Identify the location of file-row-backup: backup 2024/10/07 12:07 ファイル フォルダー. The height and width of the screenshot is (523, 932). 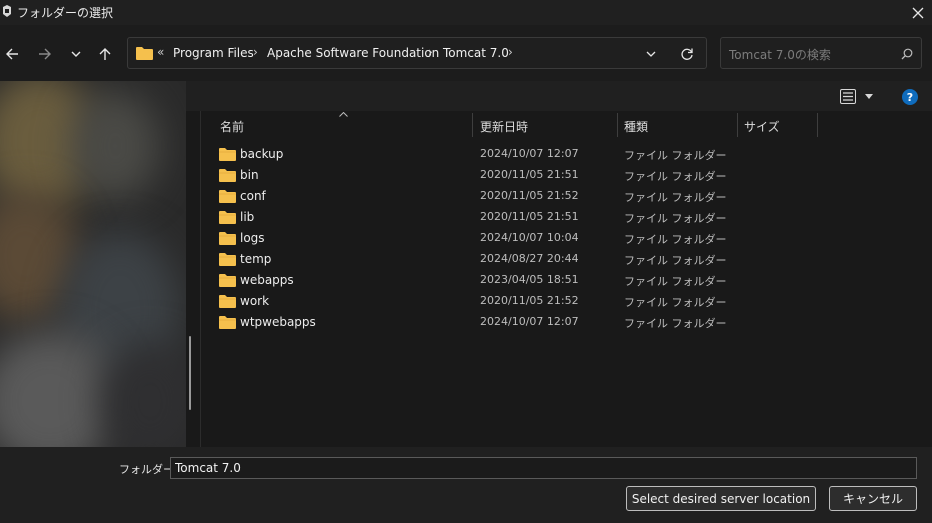
(519, 154).